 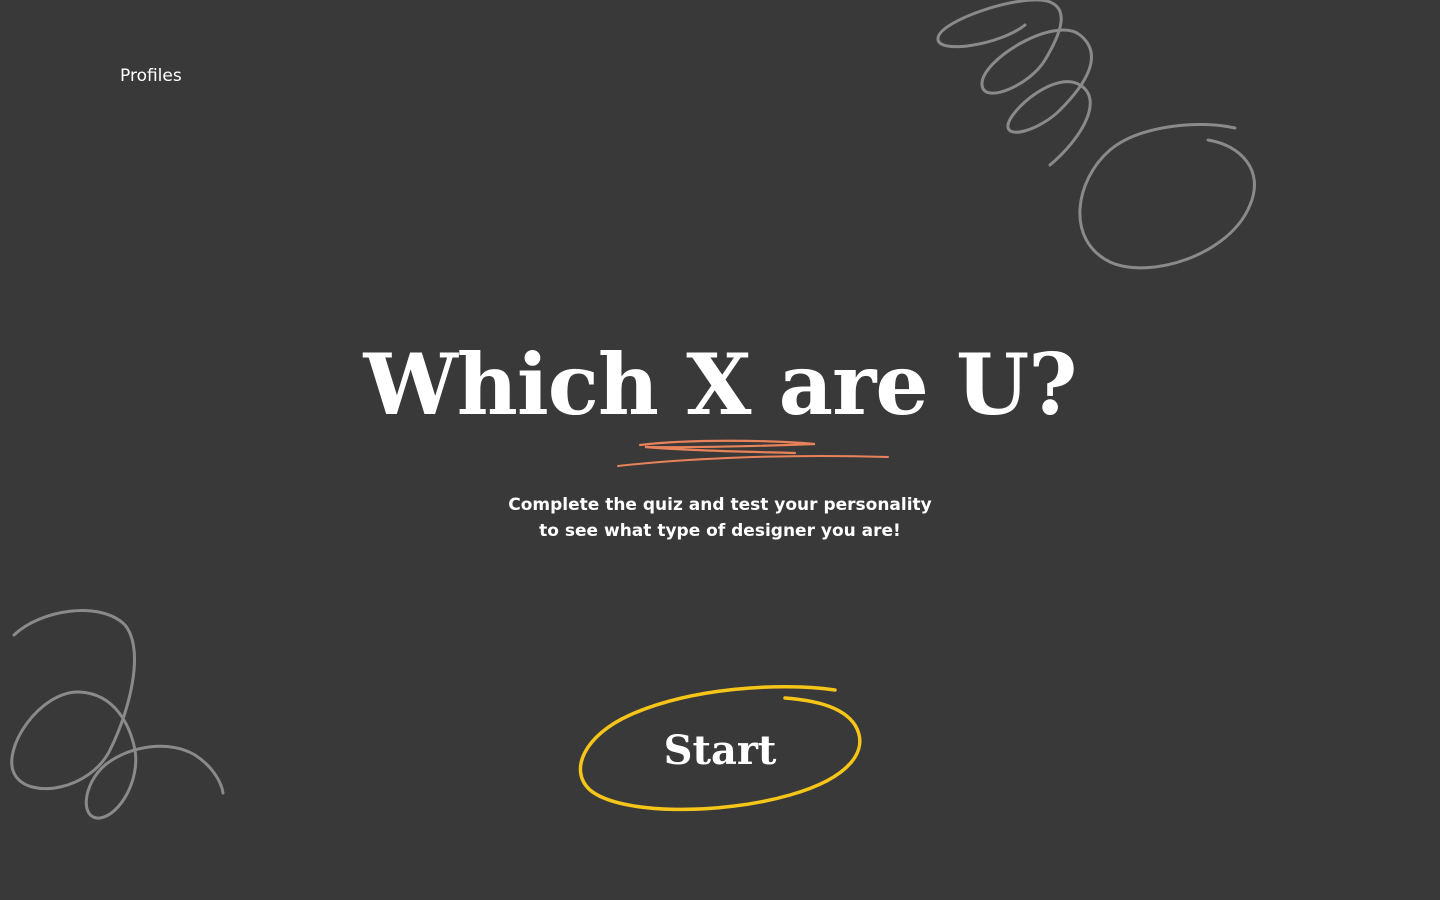 I want to click on start-button: Start, so click(x=720, y=750).